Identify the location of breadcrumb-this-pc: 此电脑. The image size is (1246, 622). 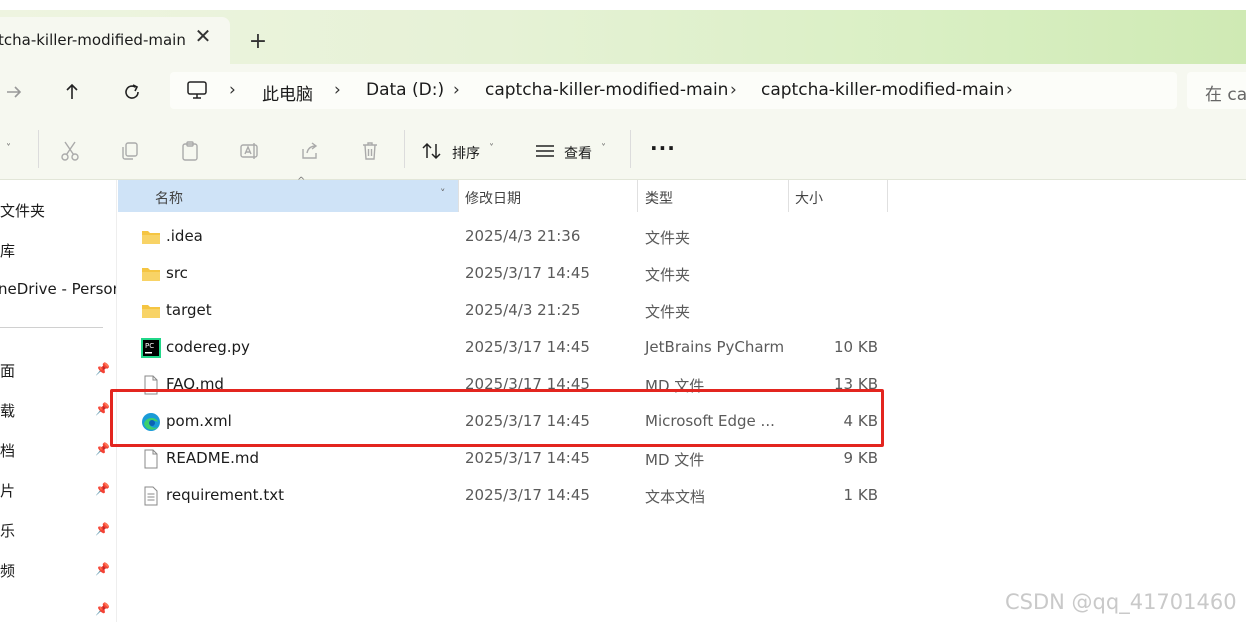
(287, 92).